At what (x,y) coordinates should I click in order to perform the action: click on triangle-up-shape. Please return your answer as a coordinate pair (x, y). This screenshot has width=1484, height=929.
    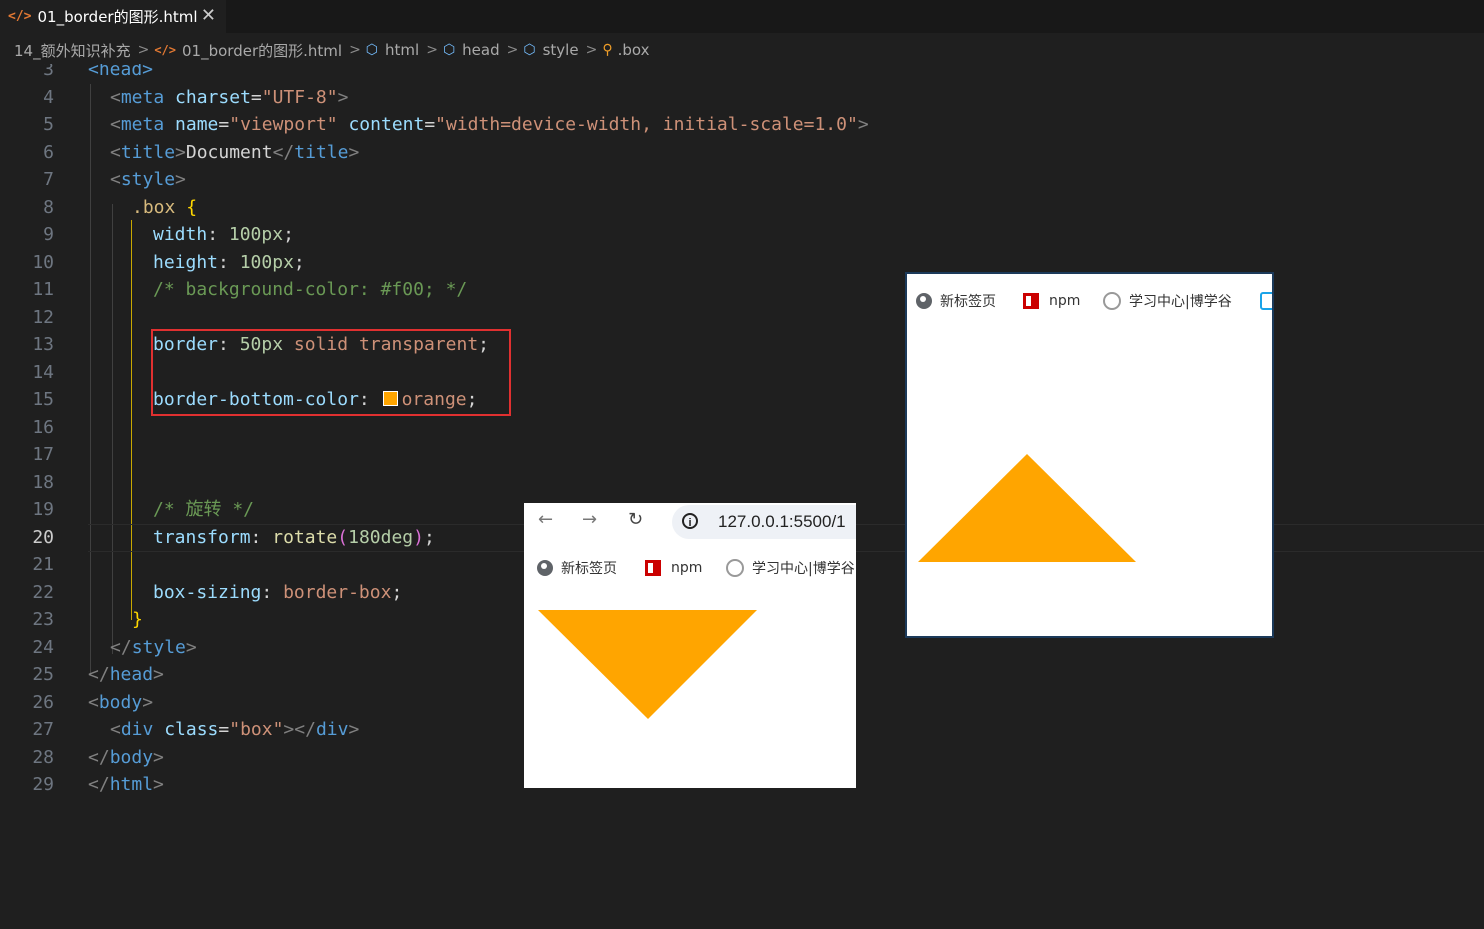
    Looking at the image, I should click on (1027, 508).